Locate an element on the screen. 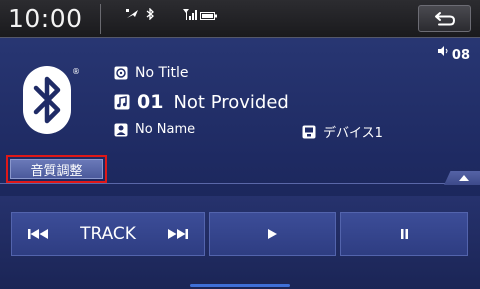 The width and height of the screenshot is (480, 289). track-title: Not Provided is located at coordinates (231, 102).